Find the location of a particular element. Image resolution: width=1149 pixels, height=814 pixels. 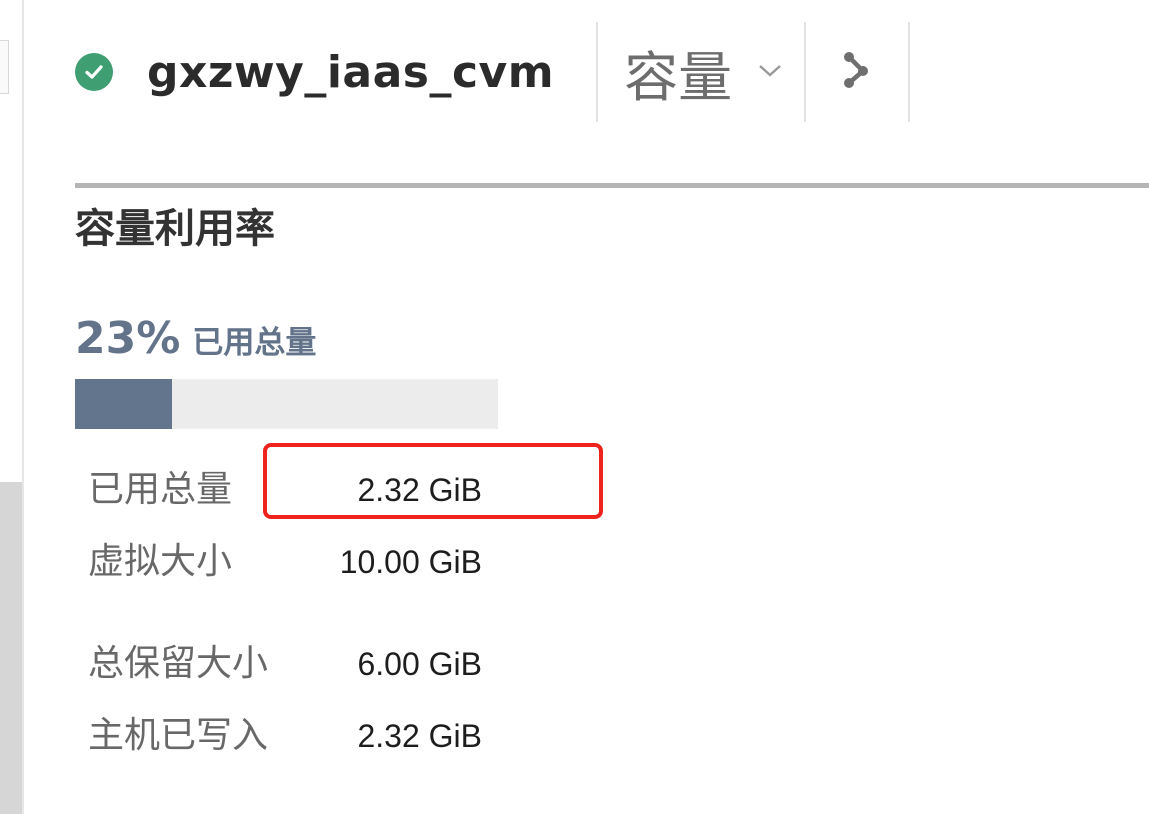

header: gxzwy_iaas_cvm 容量 is located at coordinates (493, 72).